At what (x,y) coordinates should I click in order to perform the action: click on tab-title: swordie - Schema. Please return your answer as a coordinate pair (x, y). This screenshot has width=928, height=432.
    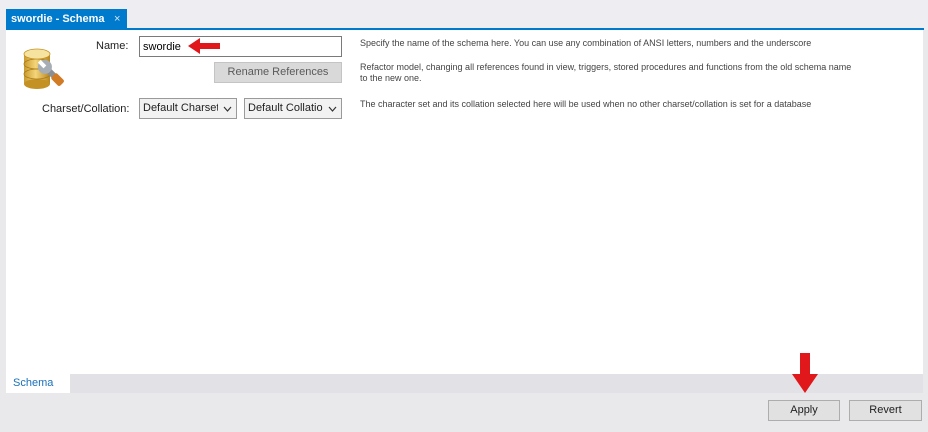
    Looking at the image, I should click on (58, 19).